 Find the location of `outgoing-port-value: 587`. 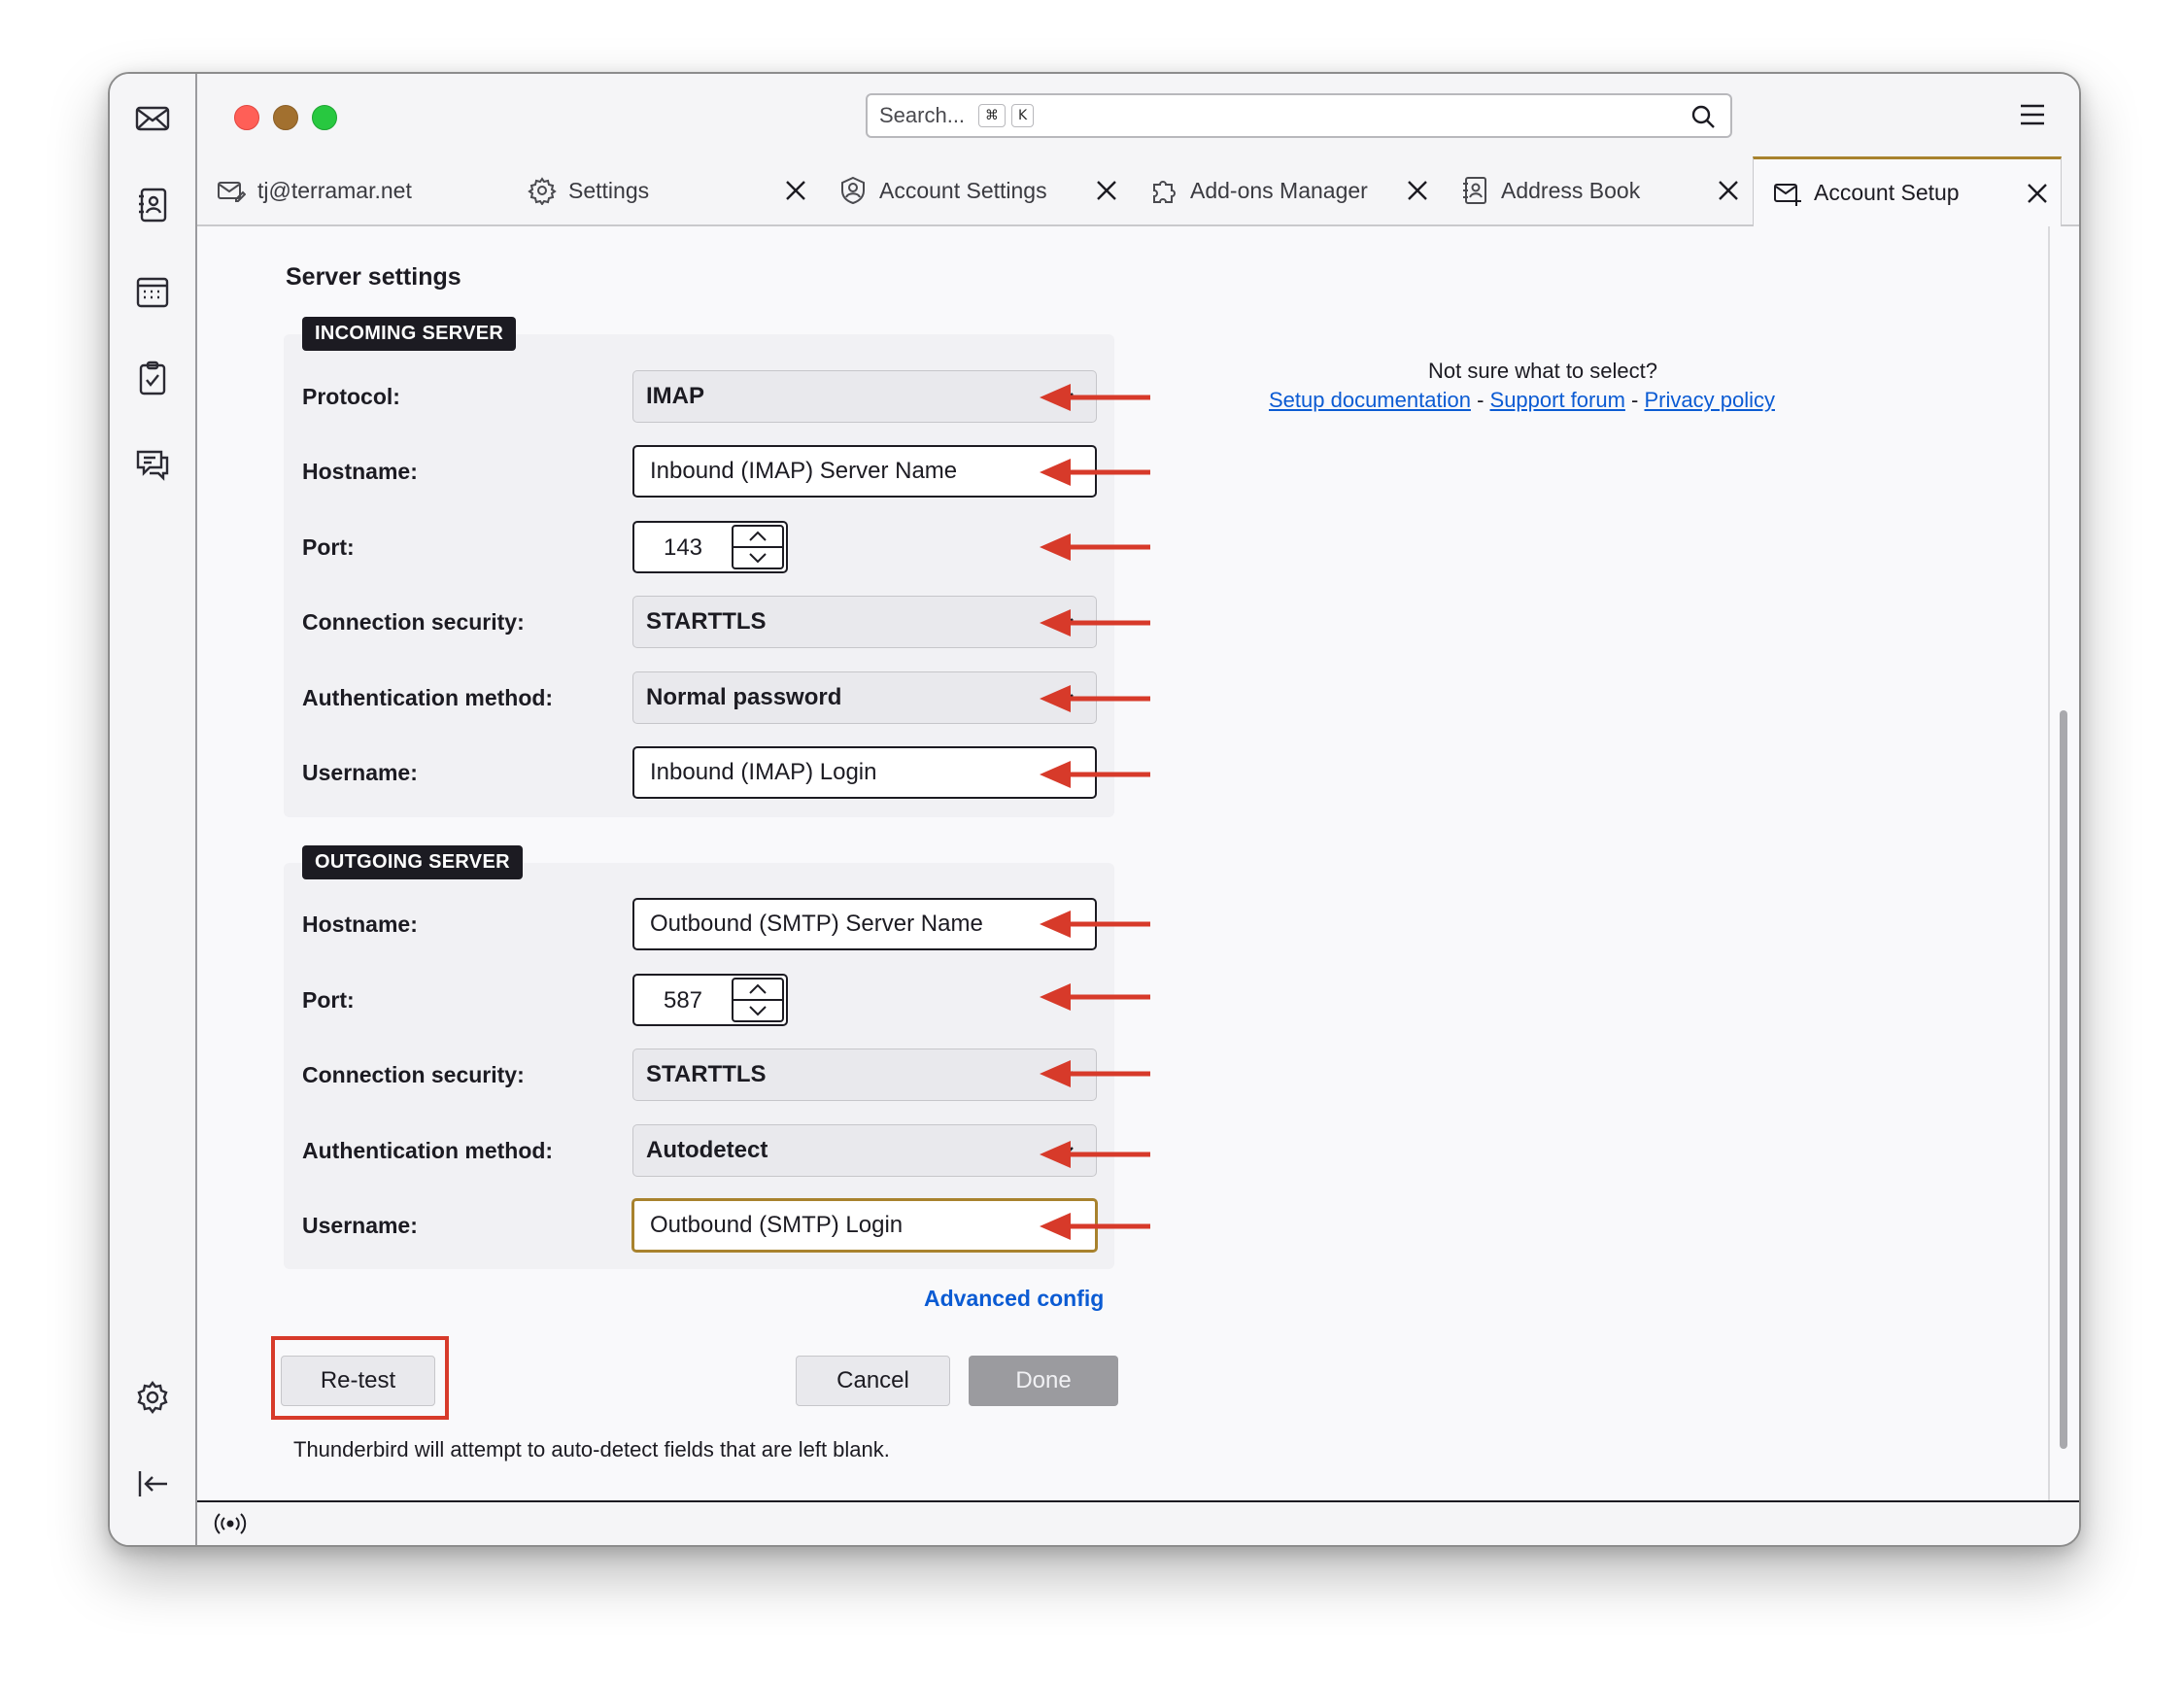

outgoing-port-value: 587 is located at coordinates (683, 1001).